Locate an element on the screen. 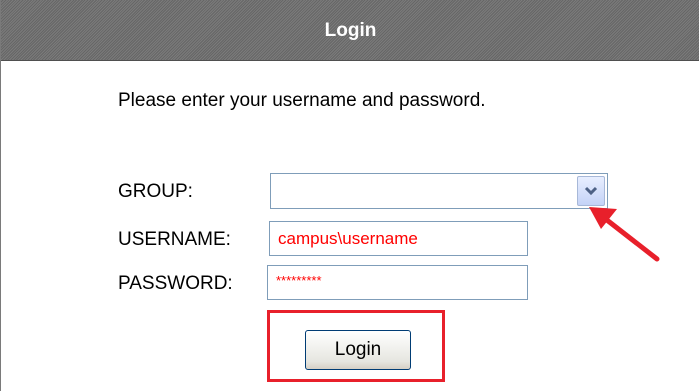  password-input: ********* is located at coordinates (397, 282).